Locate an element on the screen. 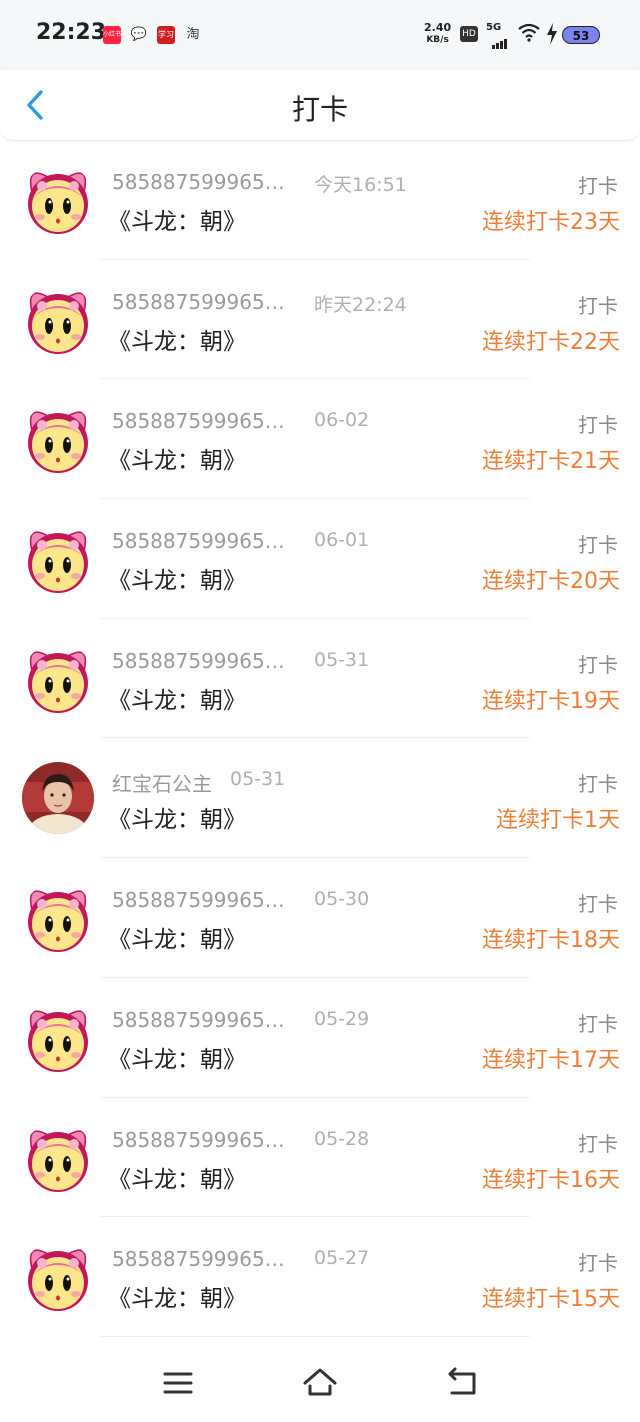  post-time: 06-02 is located at coordinates (342, 420).